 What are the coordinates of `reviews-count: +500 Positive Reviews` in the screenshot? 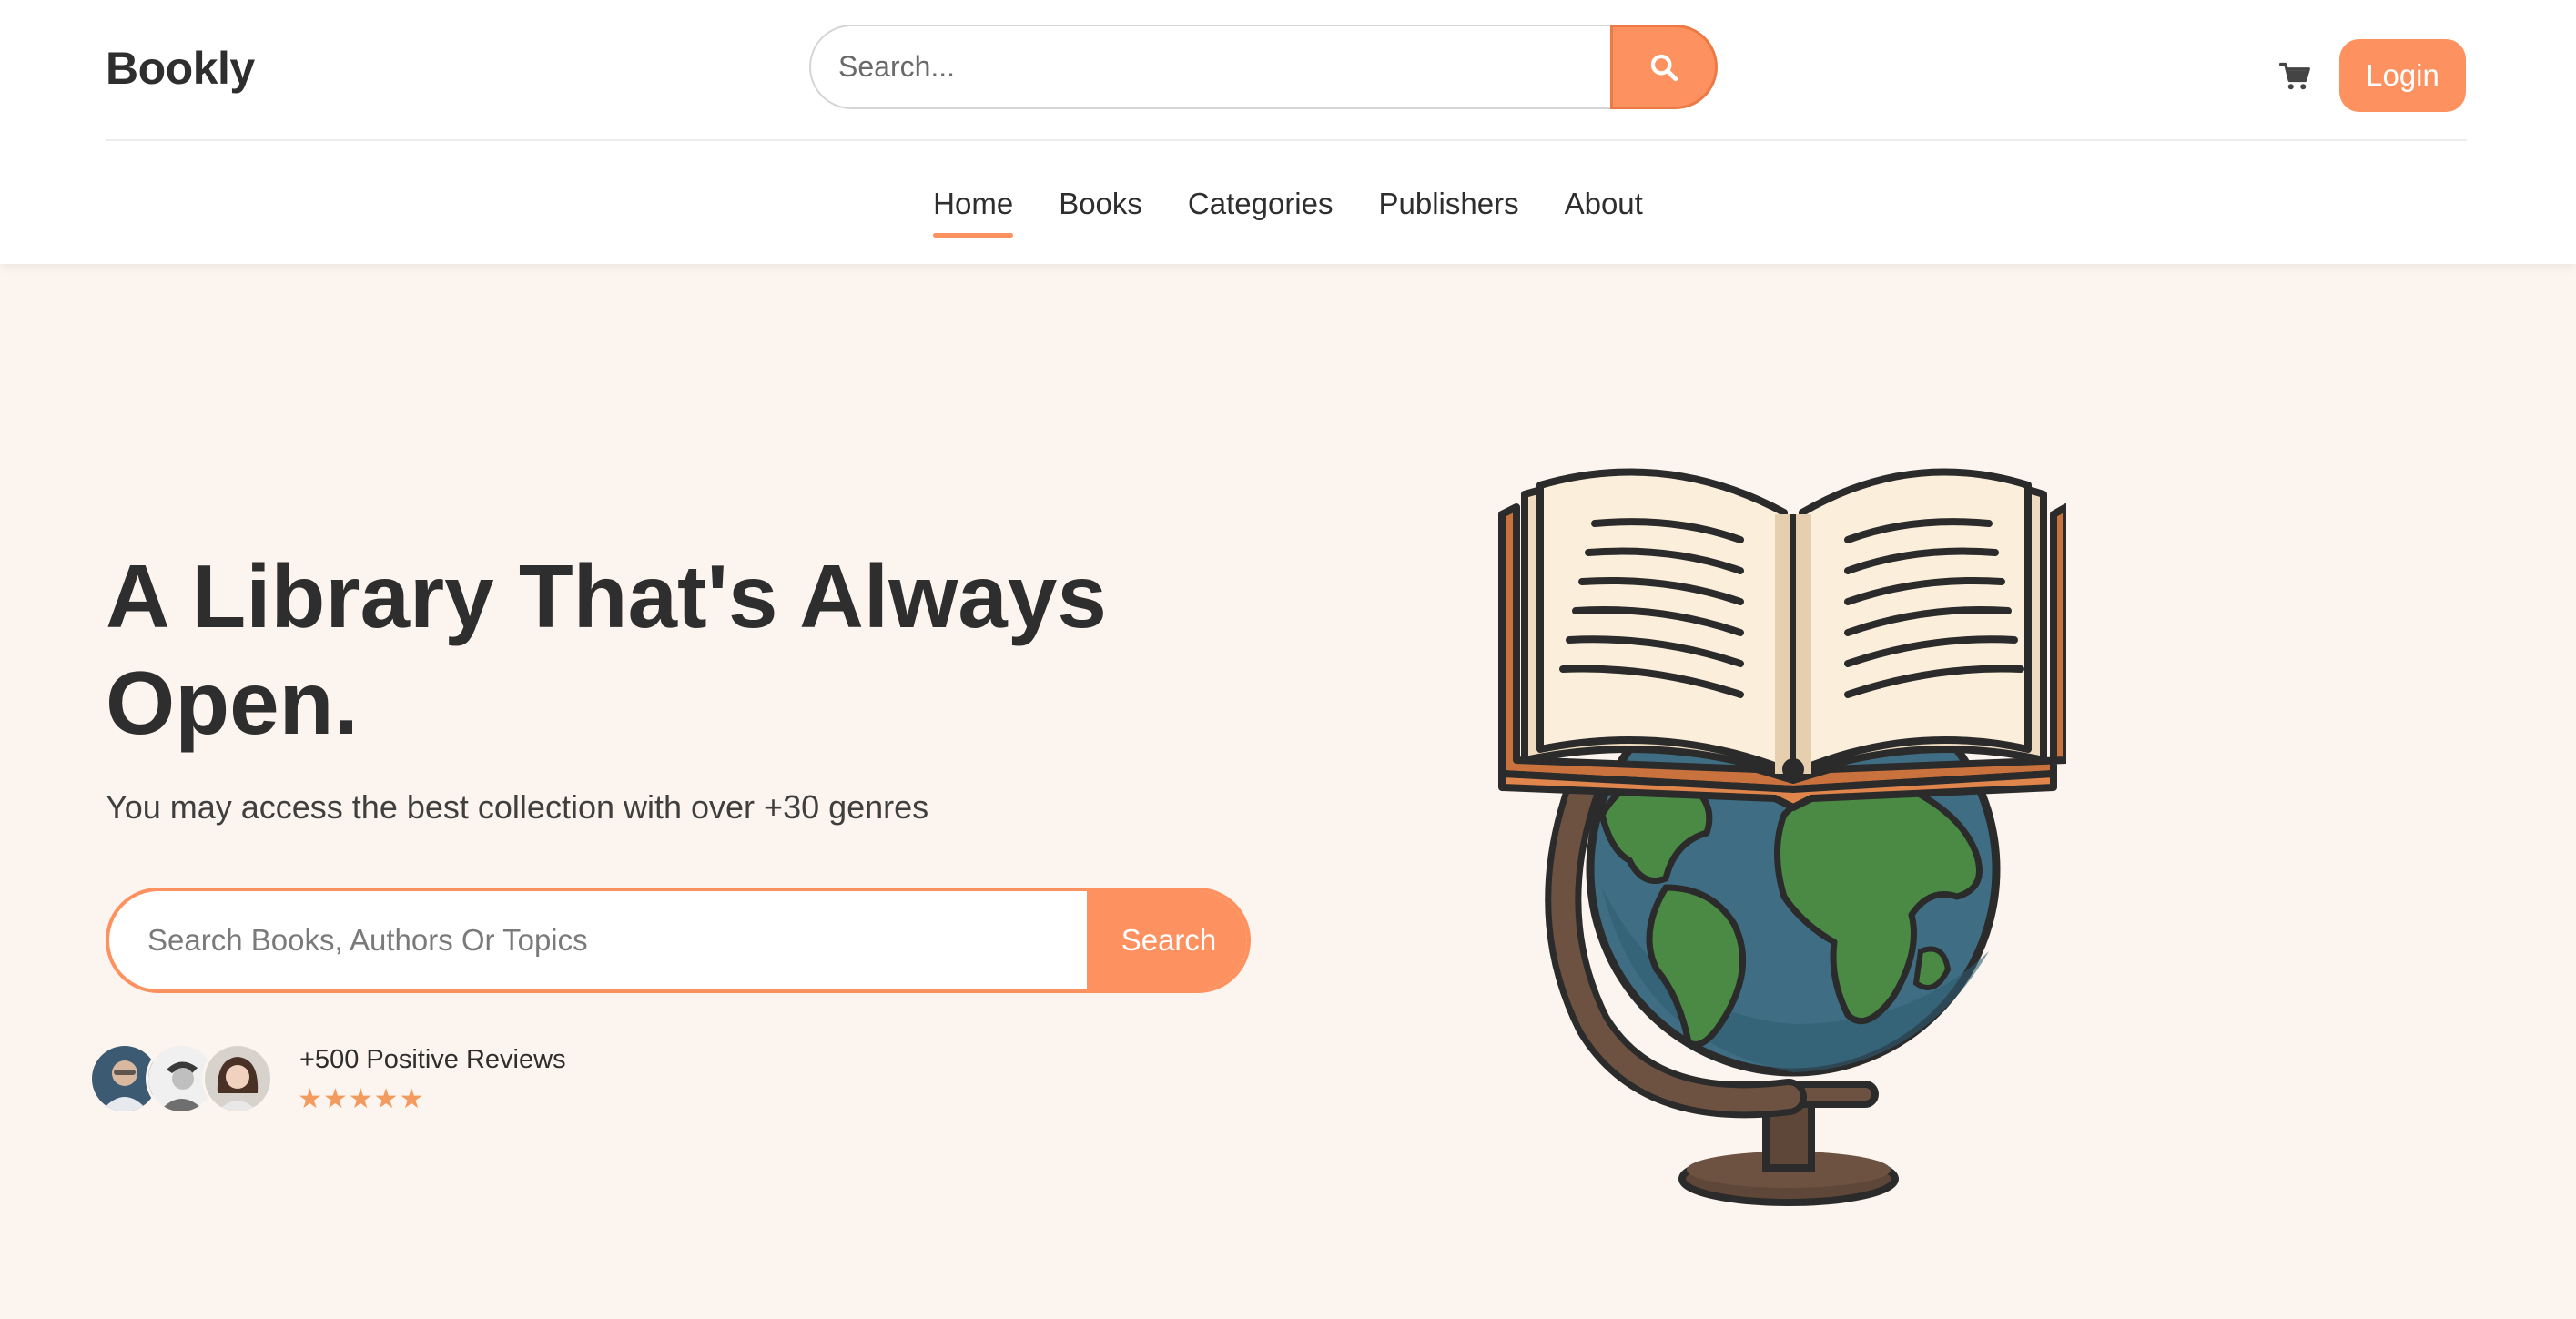 It's located at (432, 1059).